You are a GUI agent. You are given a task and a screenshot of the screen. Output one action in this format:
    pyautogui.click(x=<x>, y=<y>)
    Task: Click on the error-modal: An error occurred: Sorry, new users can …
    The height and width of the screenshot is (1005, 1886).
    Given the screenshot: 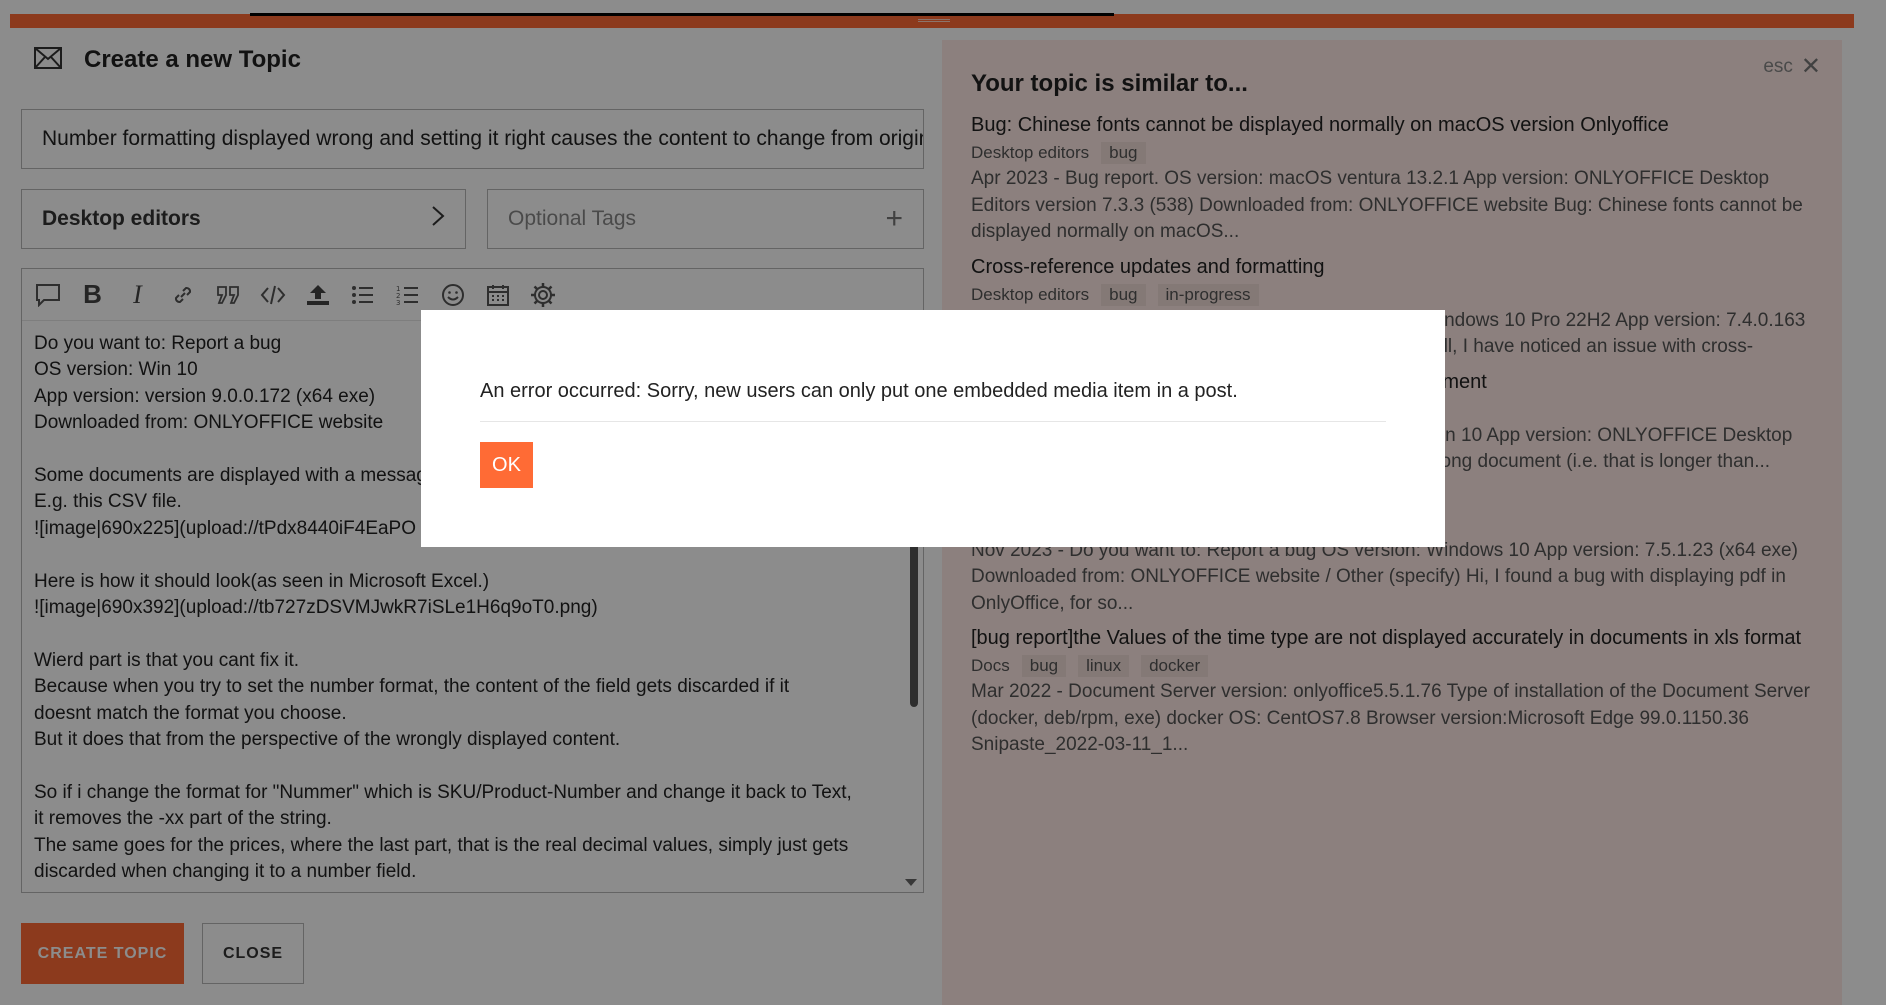 What is the action you would take?
    pyautogui.click(x=933, y=428)
    